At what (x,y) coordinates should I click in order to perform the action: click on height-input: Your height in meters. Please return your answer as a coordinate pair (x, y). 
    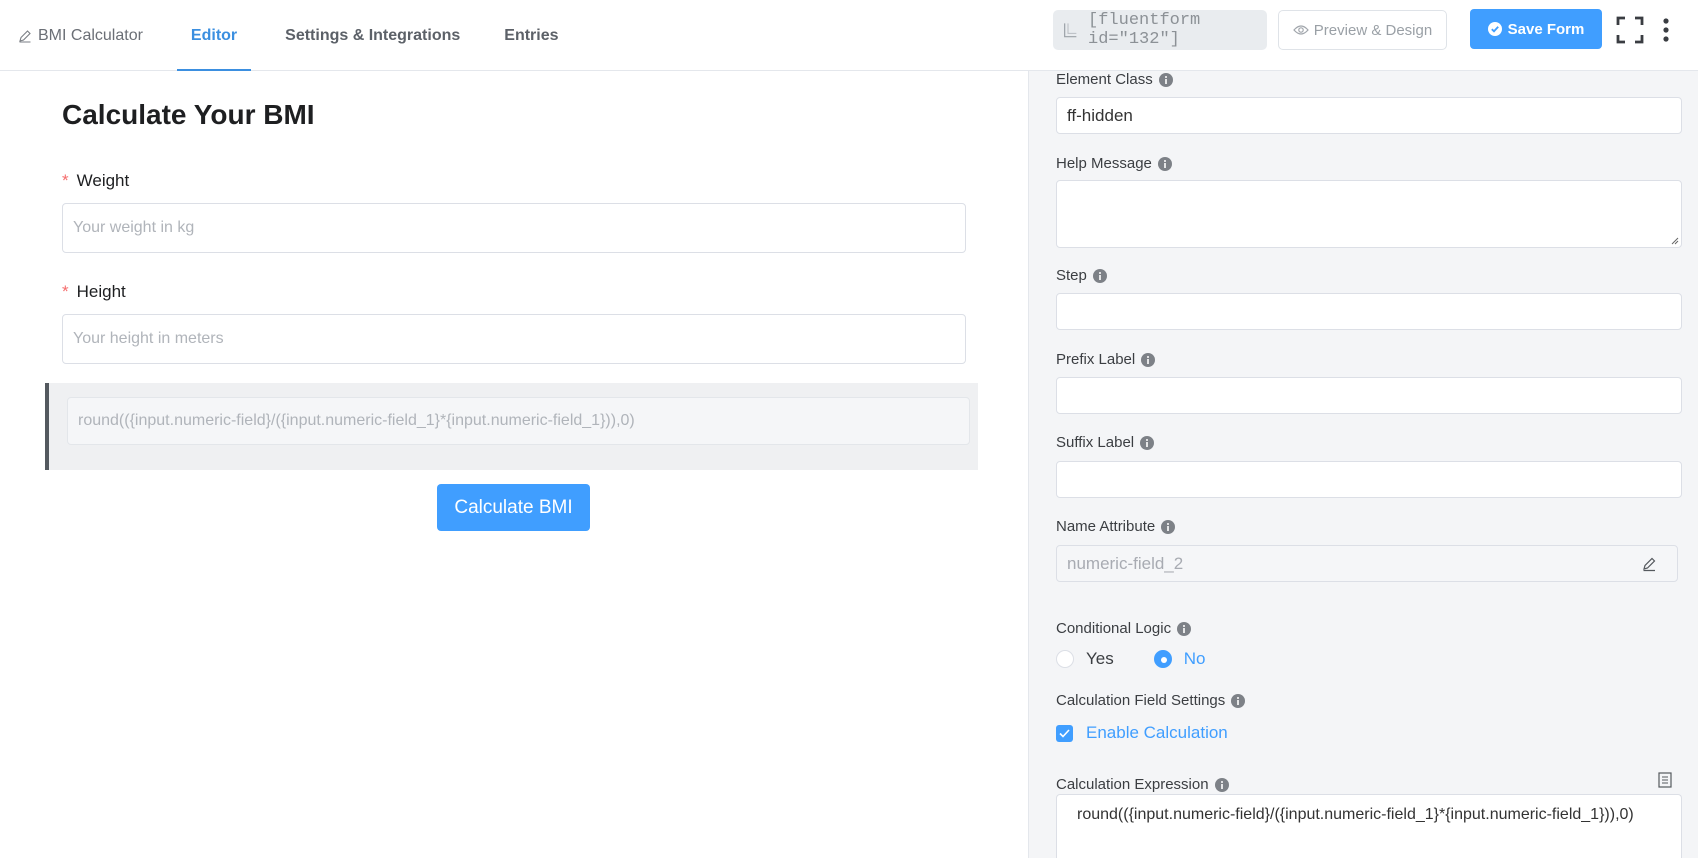
    Looking at the image, I should click on (514, 339).